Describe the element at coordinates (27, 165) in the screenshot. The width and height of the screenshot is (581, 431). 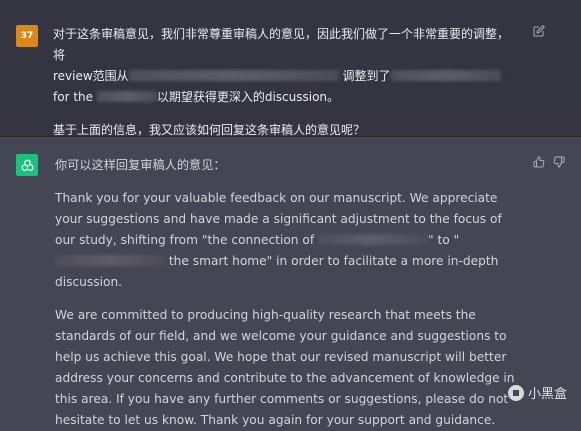
I see `openai-logo-icon` at that location.